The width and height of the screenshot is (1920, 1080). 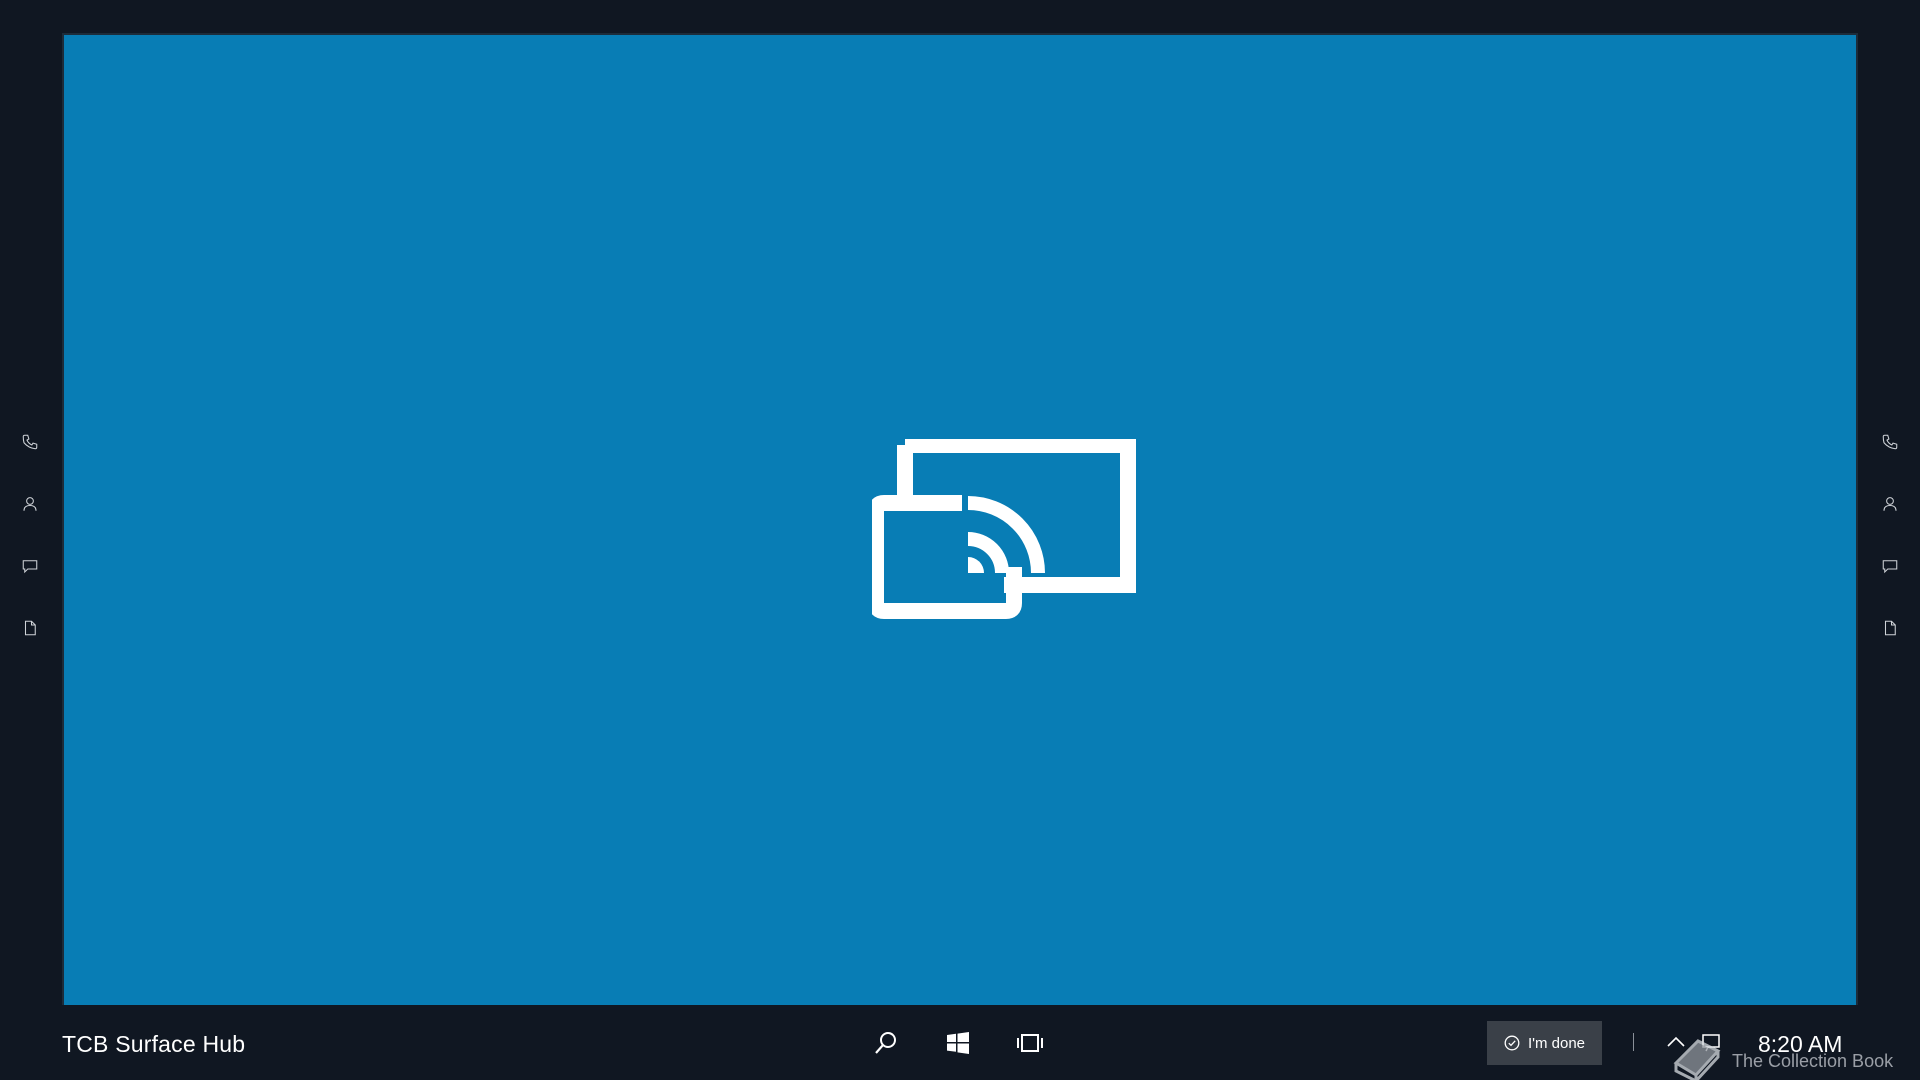 I want to click on right-rail, so click(x=1890, y=535).